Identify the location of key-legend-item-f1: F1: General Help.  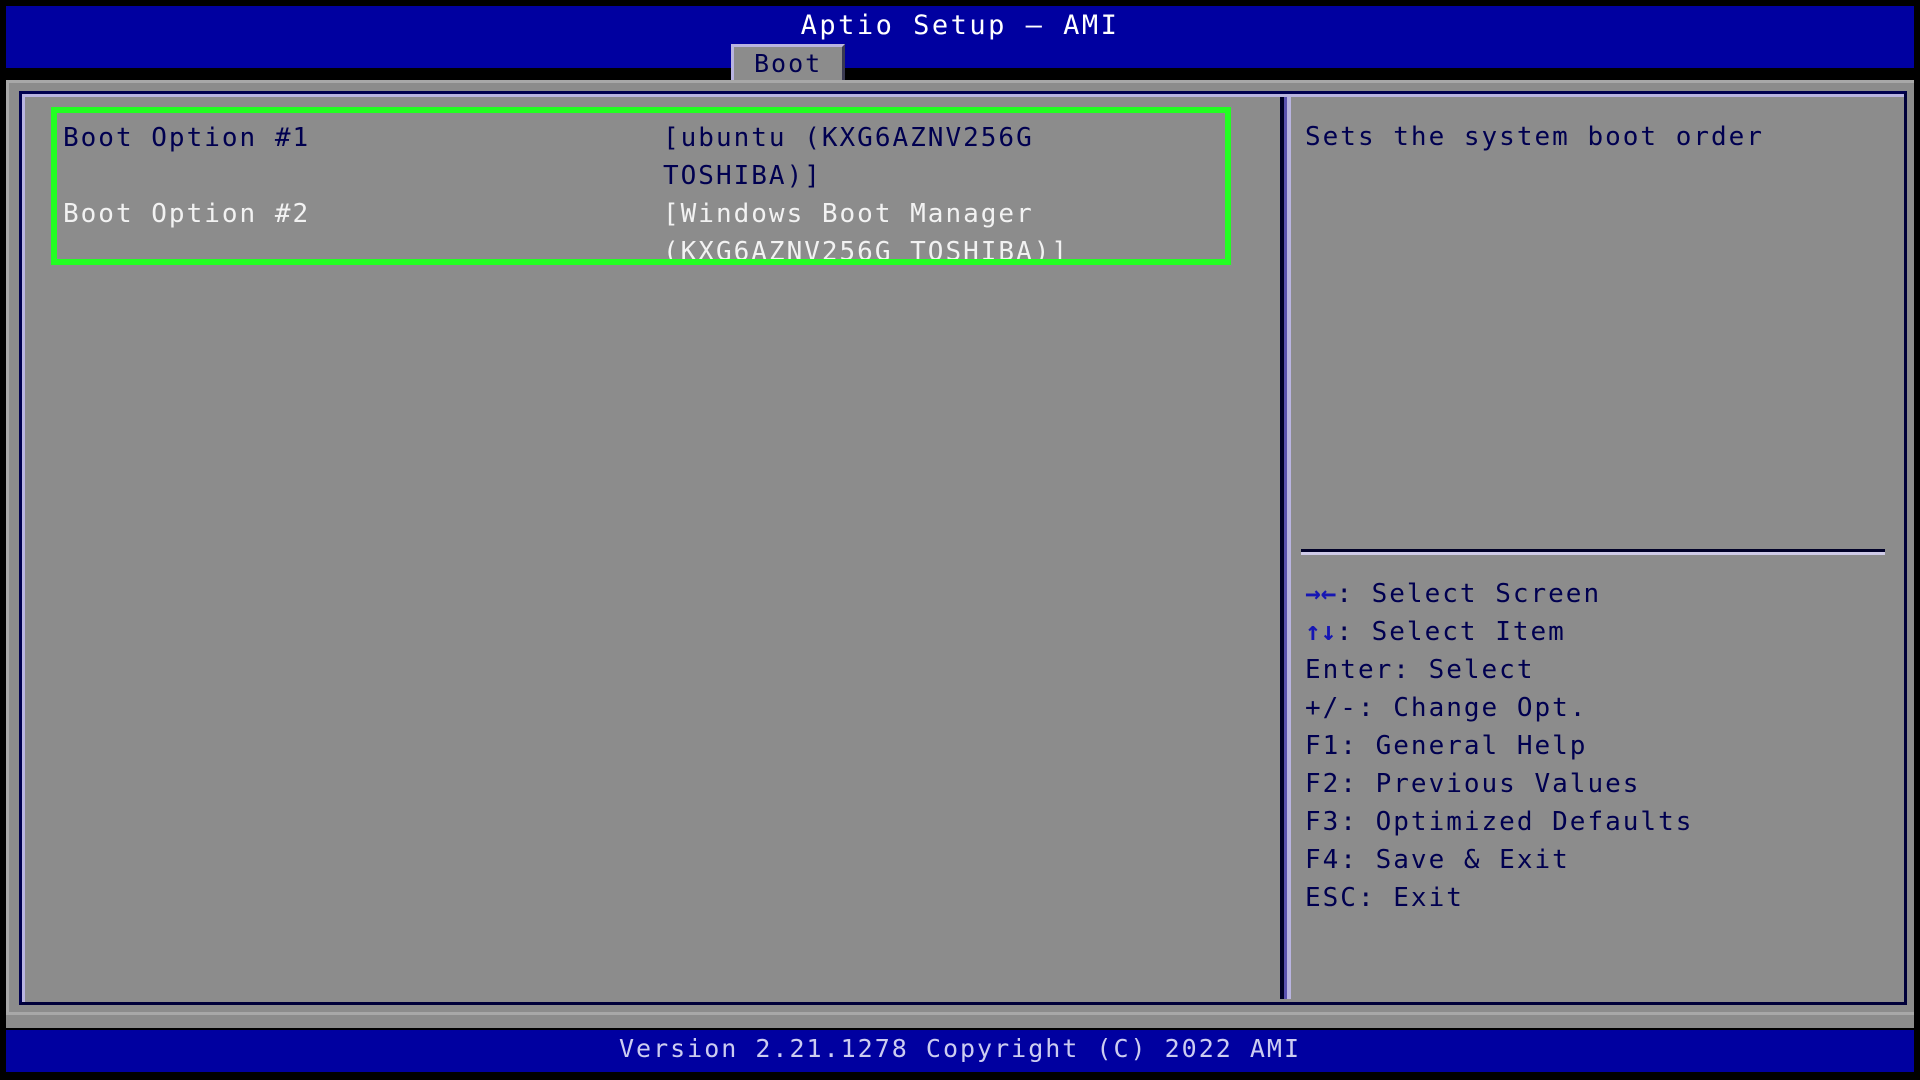
(1595, 746).